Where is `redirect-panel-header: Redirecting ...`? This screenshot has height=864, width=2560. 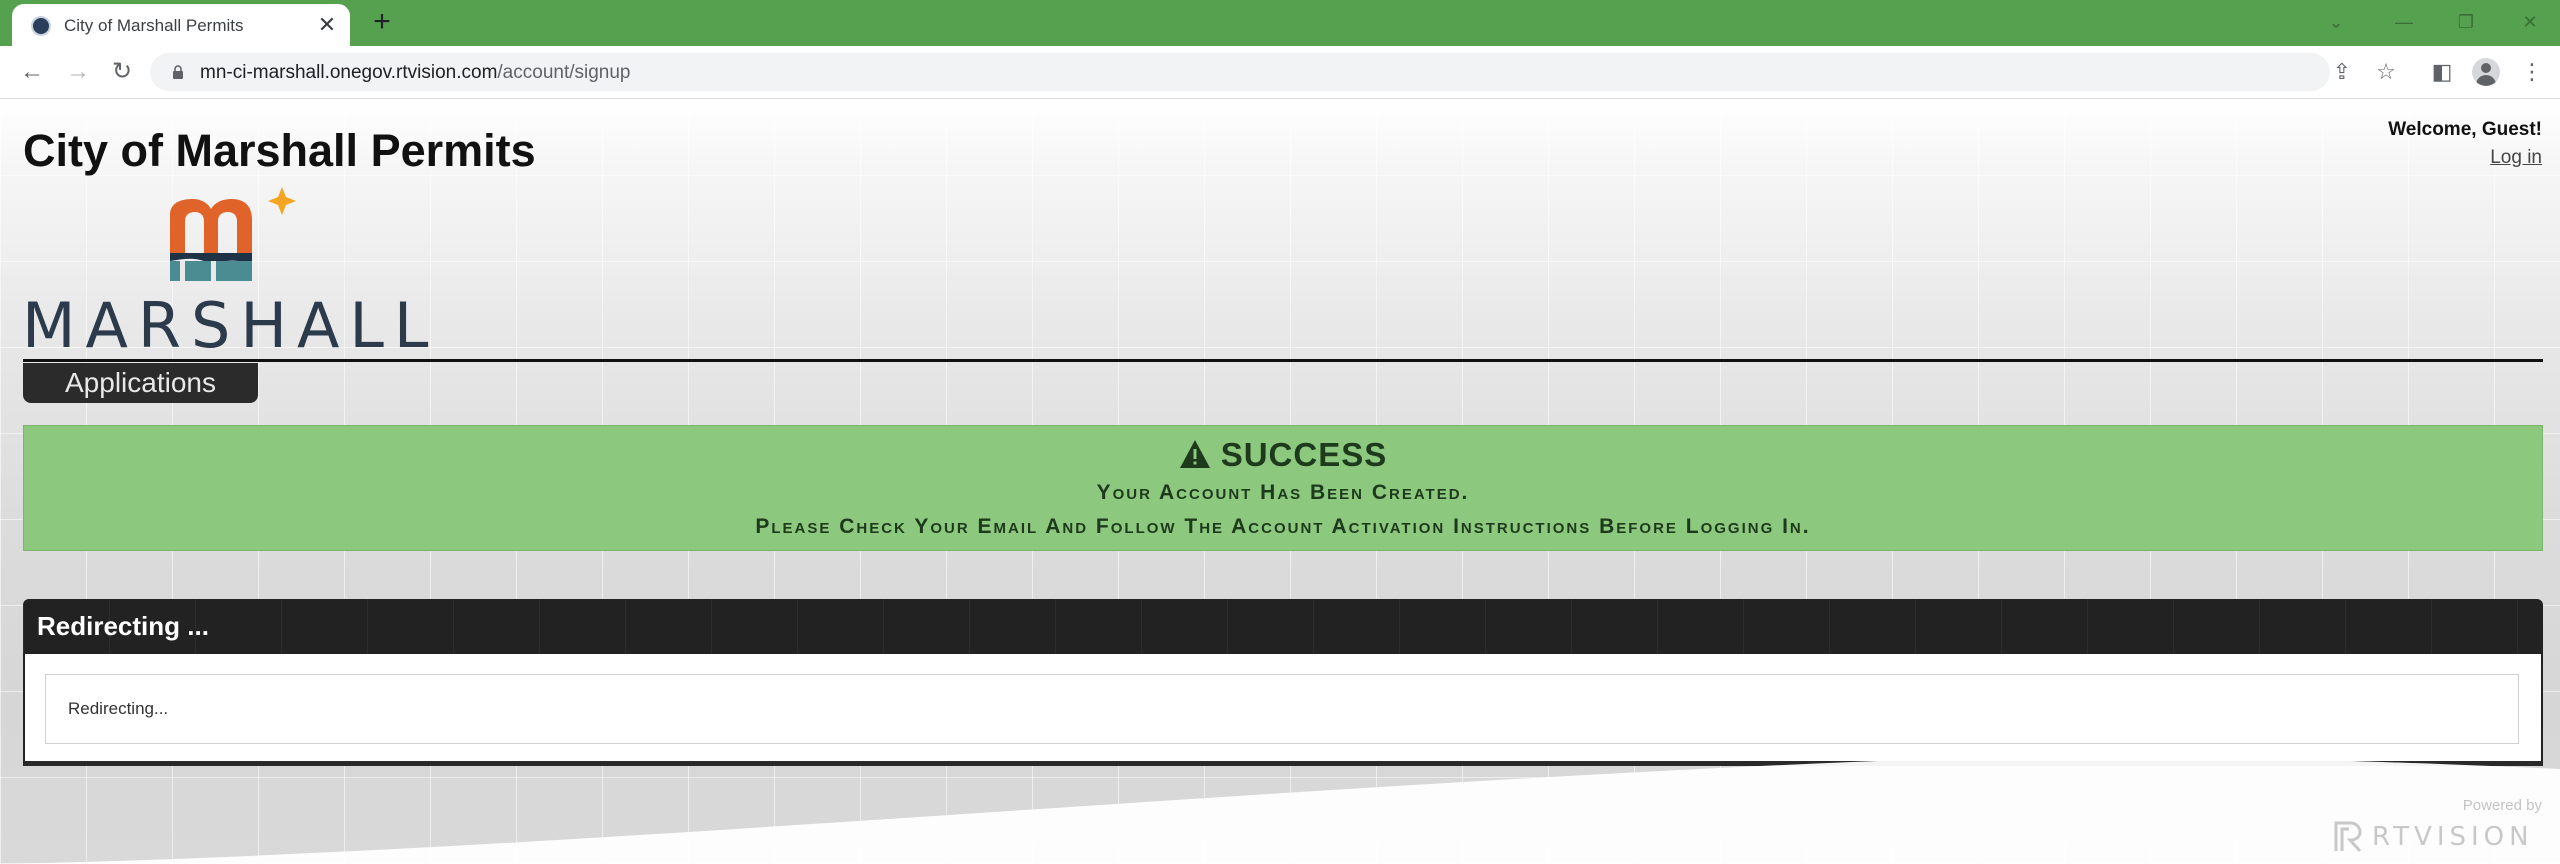
redirect-panel-header: Redirecting ... is located at coordinates (1283, 626).